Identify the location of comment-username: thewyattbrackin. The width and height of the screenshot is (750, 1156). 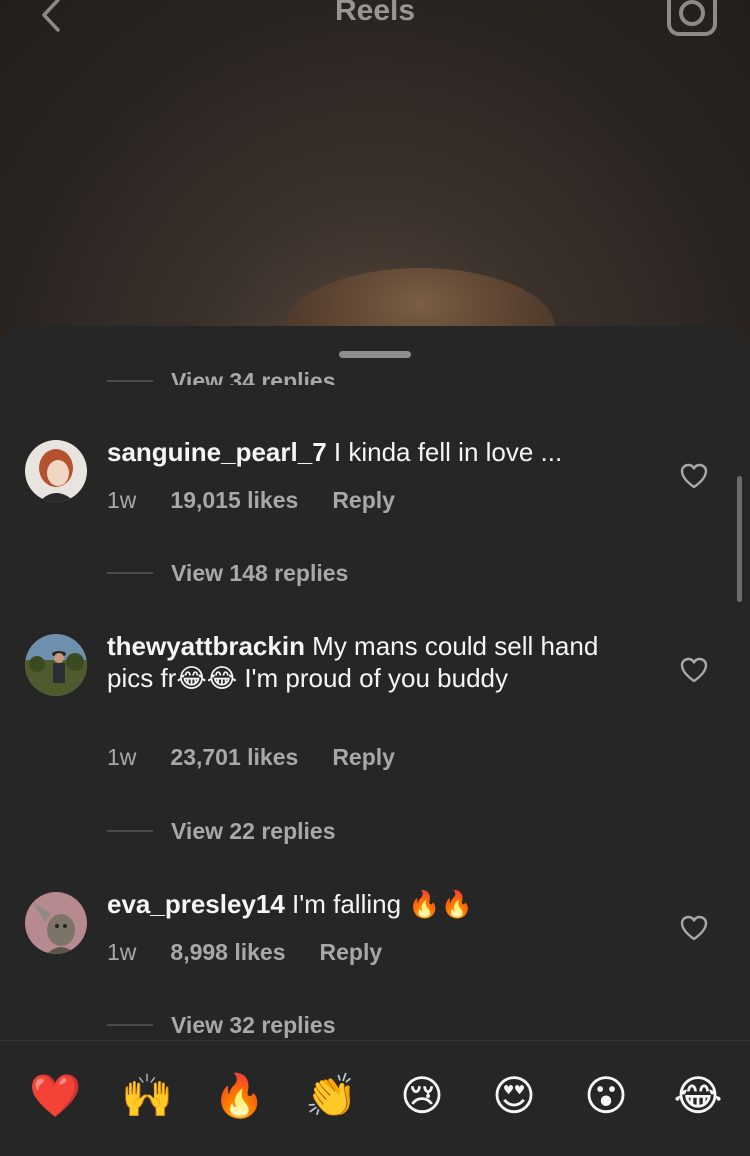
(206, 646).